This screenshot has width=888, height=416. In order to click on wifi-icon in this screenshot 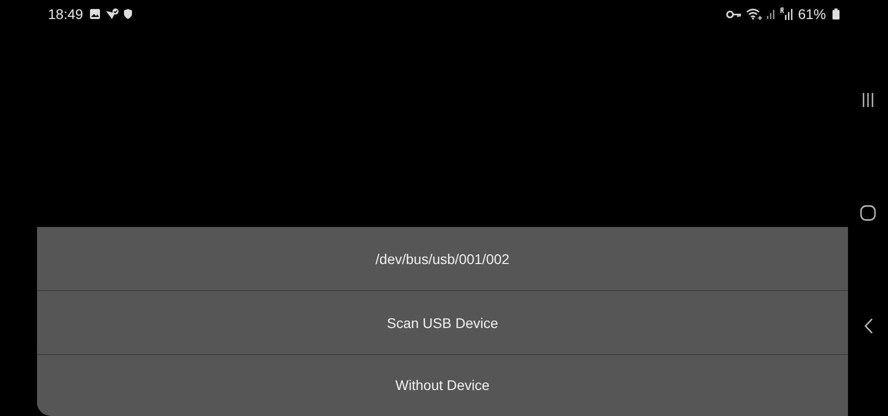, I will do `click(754, 14)`.